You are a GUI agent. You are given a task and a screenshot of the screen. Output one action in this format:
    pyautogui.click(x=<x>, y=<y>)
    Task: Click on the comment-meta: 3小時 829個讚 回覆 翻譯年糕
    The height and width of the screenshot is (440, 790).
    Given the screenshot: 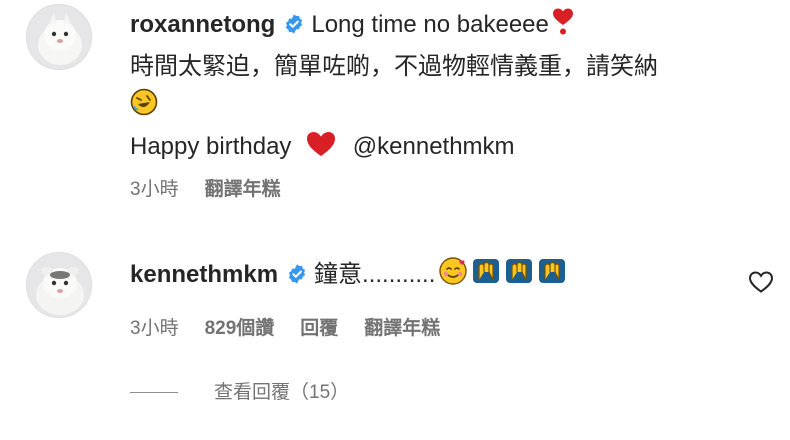 What is the action you would take?
    pyautogui.click(x=430, y=329)
    